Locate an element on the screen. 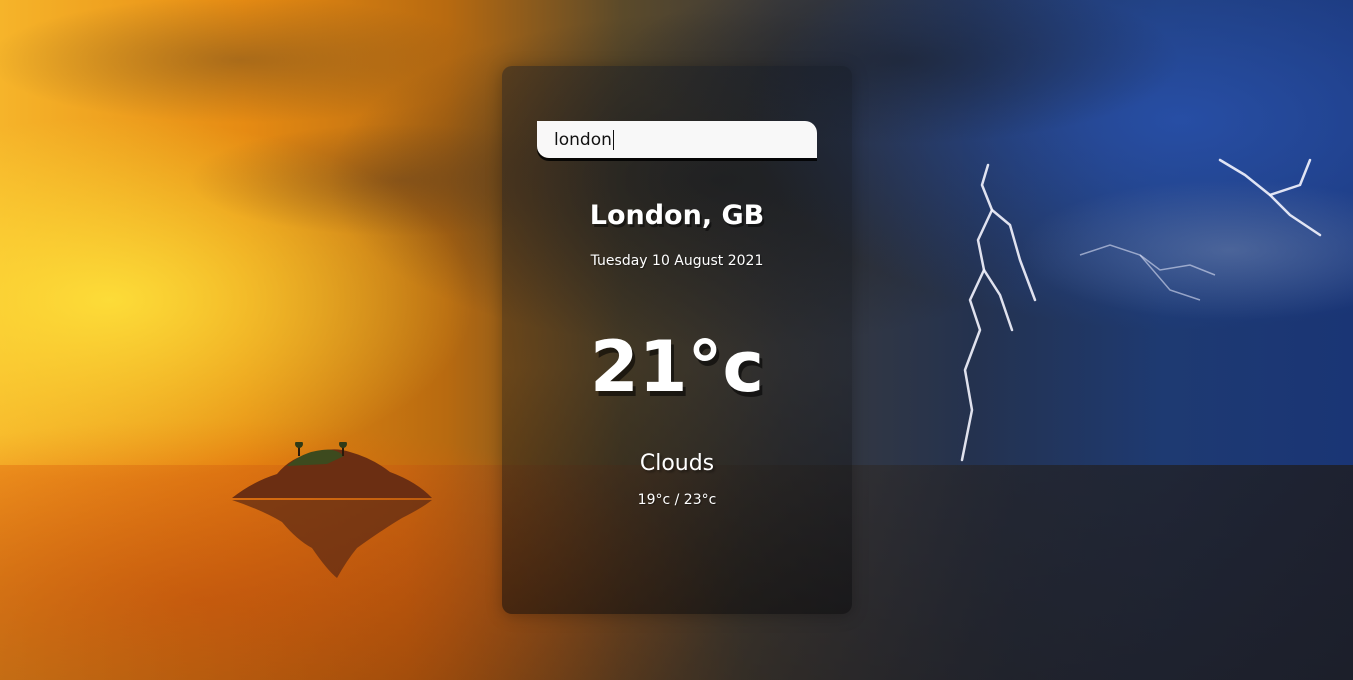  weather-condition: Clouds is located at coordinates (677, 463).